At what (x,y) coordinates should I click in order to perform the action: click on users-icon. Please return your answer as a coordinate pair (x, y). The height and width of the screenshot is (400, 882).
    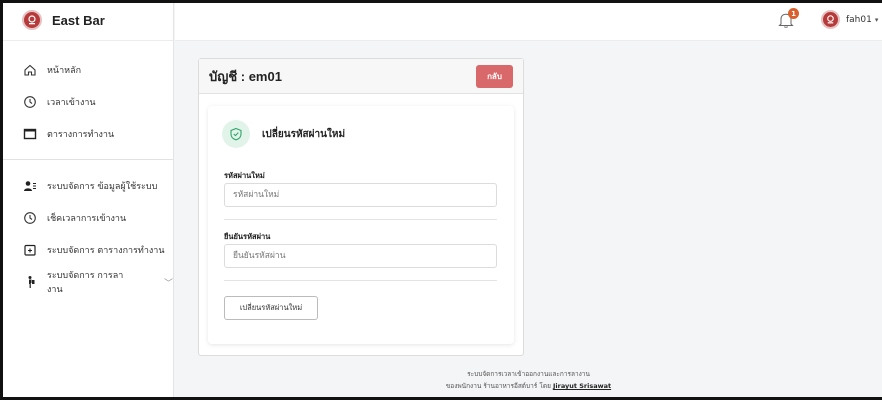
    Looking at the image, I should click on (30, 186).